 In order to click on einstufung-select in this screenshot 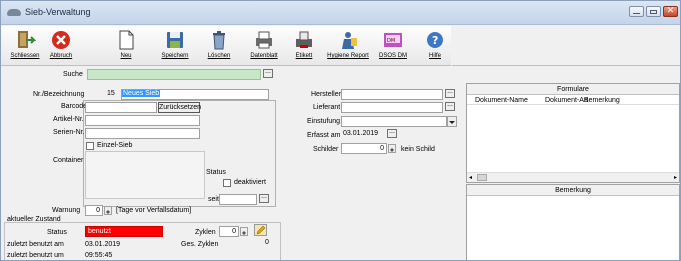, I will do `click(394, 121)`.